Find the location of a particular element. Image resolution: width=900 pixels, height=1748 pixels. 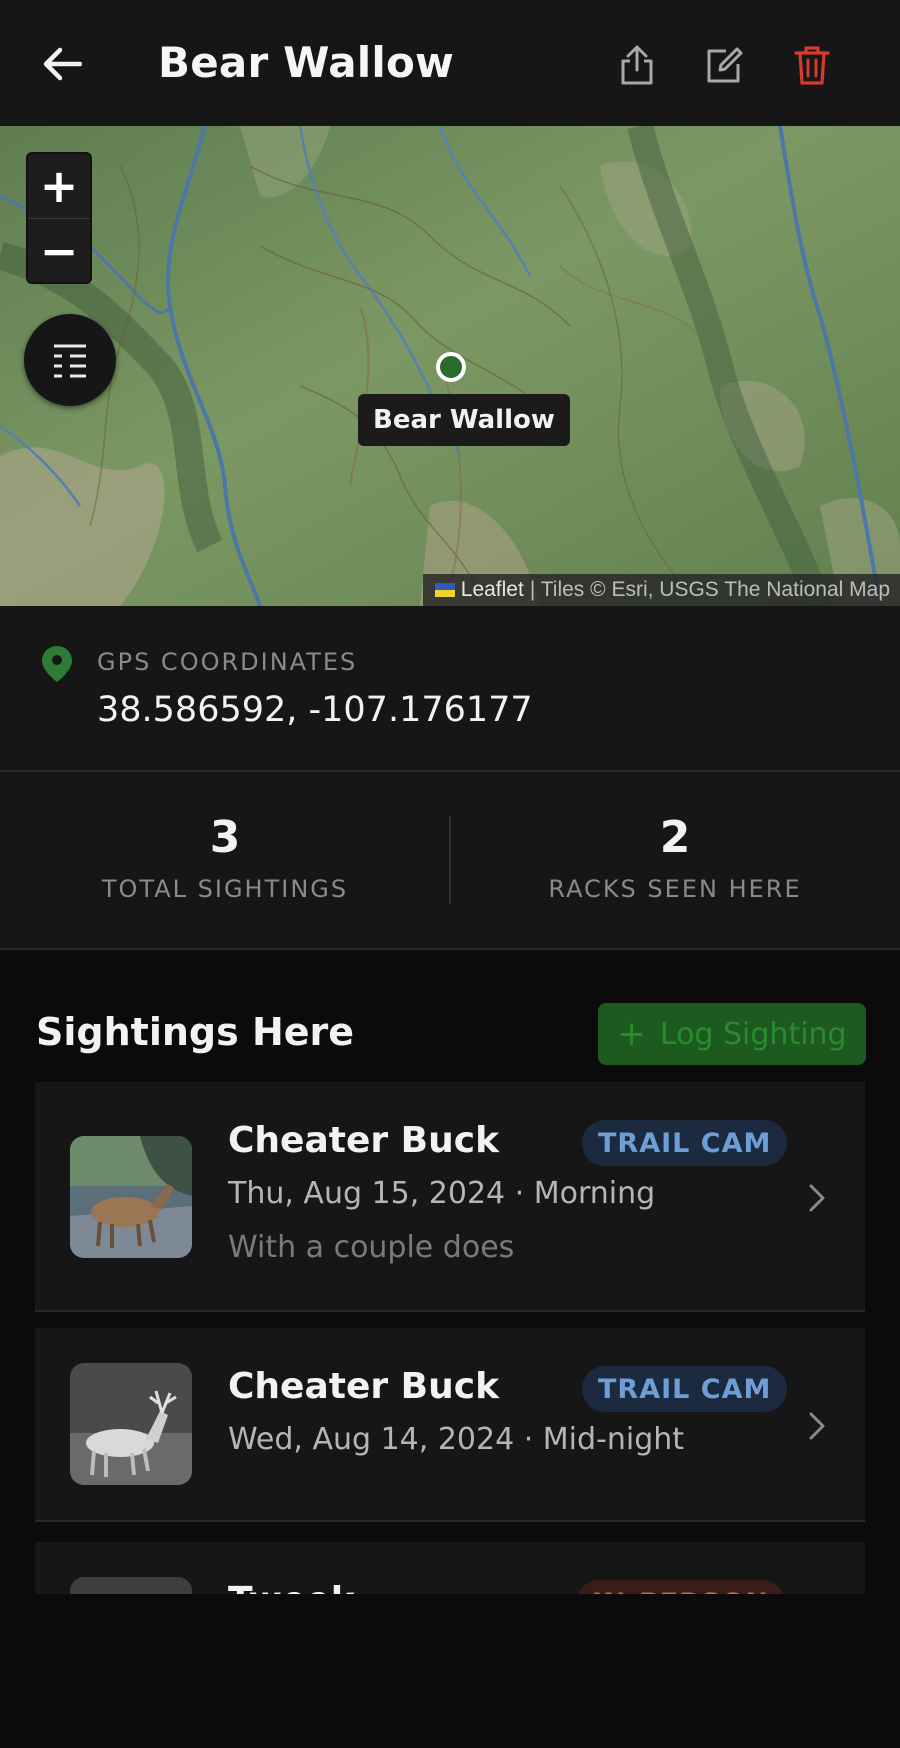

total-sightings-value: 3 is located at coordinates (225, 837).